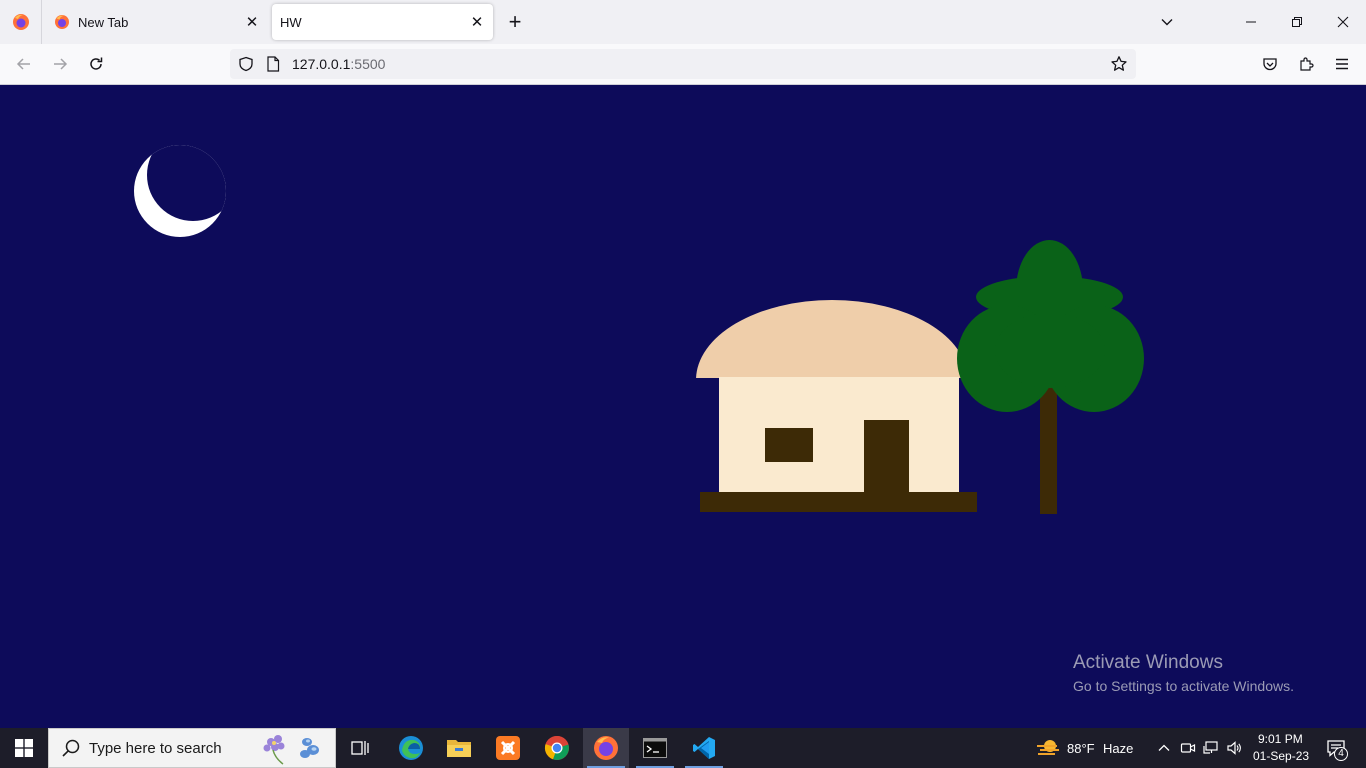 The width and height of the screenshot is (1366, 768). I want to click on back-button, so click(24, 64).